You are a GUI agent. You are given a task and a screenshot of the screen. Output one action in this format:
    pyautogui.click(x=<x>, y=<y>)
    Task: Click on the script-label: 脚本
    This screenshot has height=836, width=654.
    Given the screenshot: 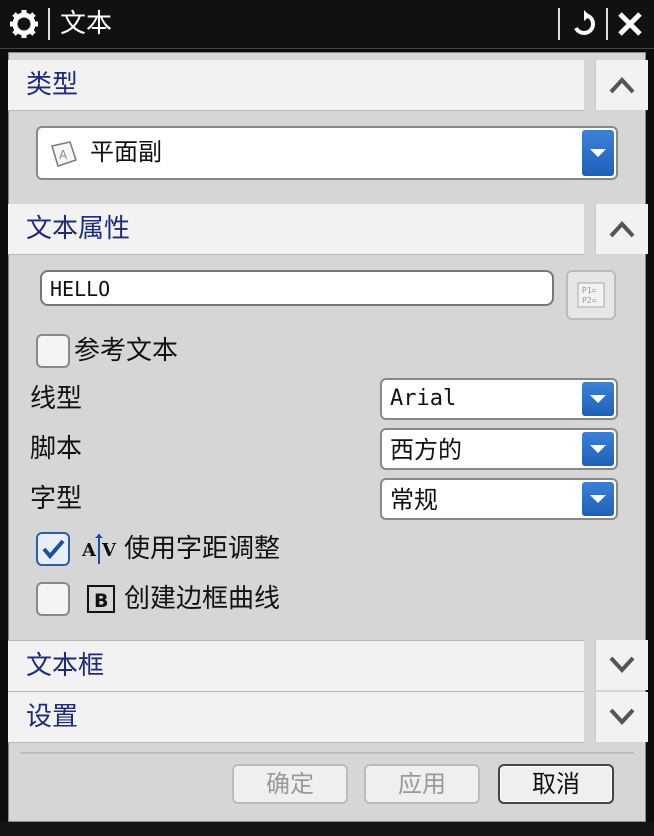 What is the action you would take?
    pyautogui.click(x=56, y=449)
    